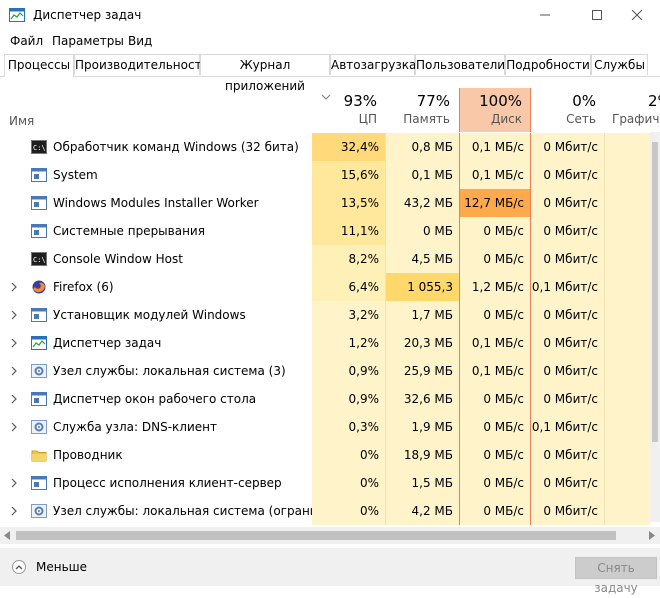  I want to click on process-cpu: 32,4%, so click(348, 147).